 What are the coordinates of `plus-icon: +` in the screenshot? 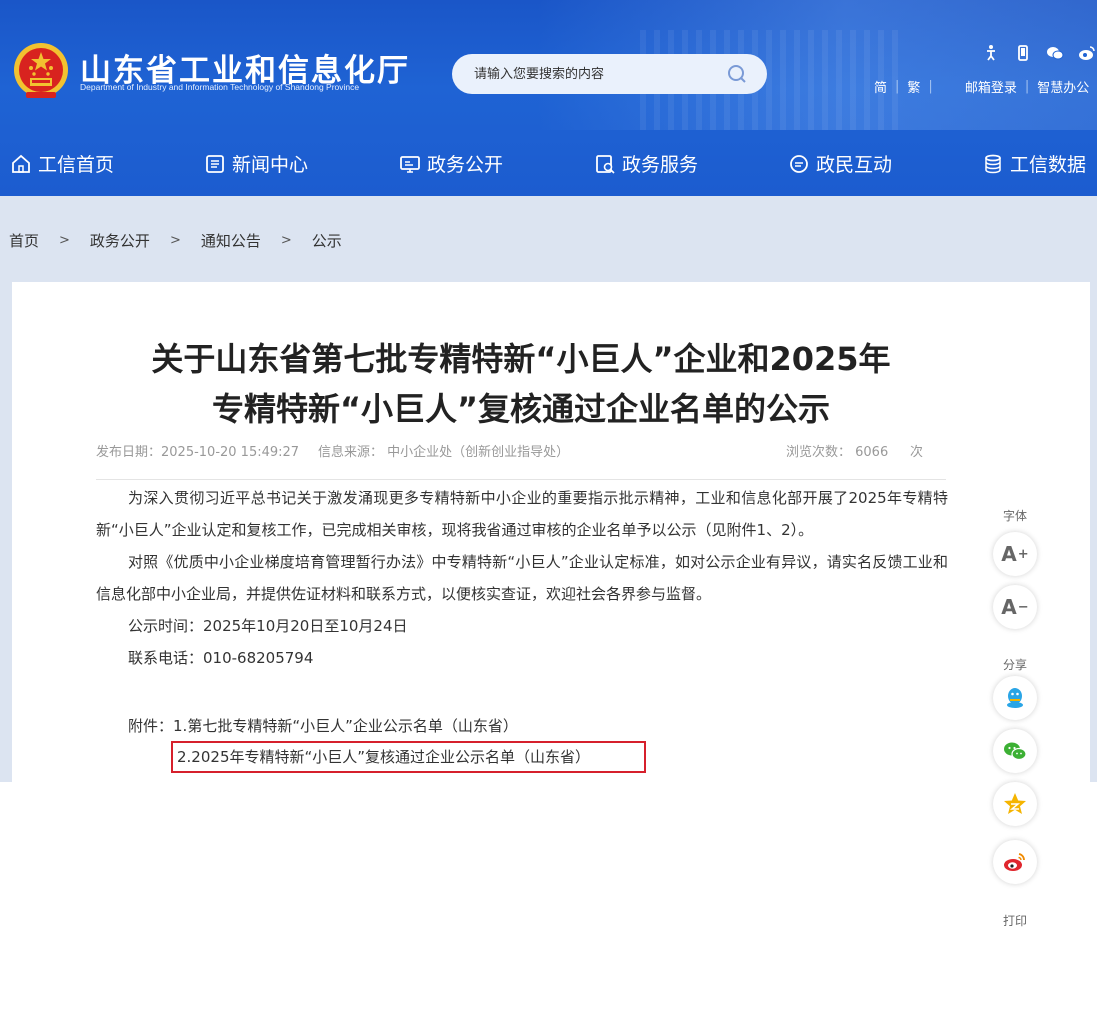 It's located at (1023, 554).